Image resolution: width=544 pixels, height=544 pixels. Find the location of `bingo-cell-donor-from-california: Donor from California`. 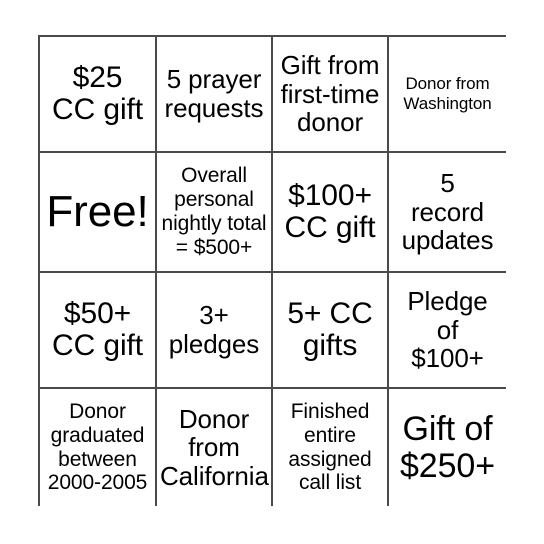

bingo-cell-donor-from-california: Donor from California is located at coordinates (215, 447).